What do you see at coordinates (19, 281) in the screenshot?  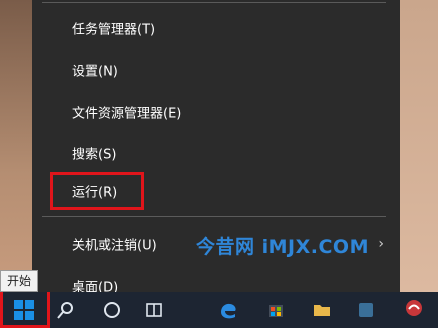 I see `start-tooltip: 开始` at bounding box center [19, 281].